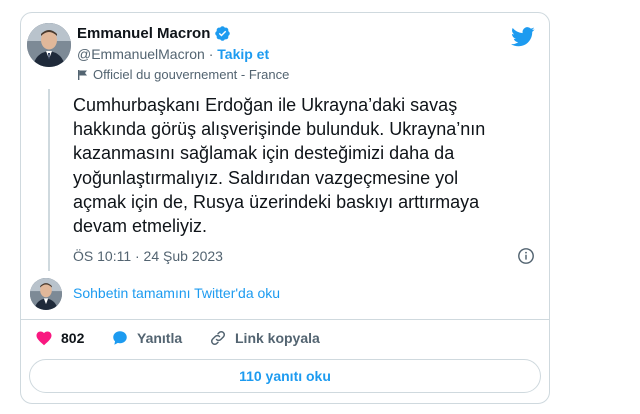 The height and width of the screenshot is (414, 640). What do you see at coordinates (148, 256) in the screenshot?
I see `tweet-timestamp: ÖS 10:11 · 24 Şub 2023` at bounding box center [148, 256].